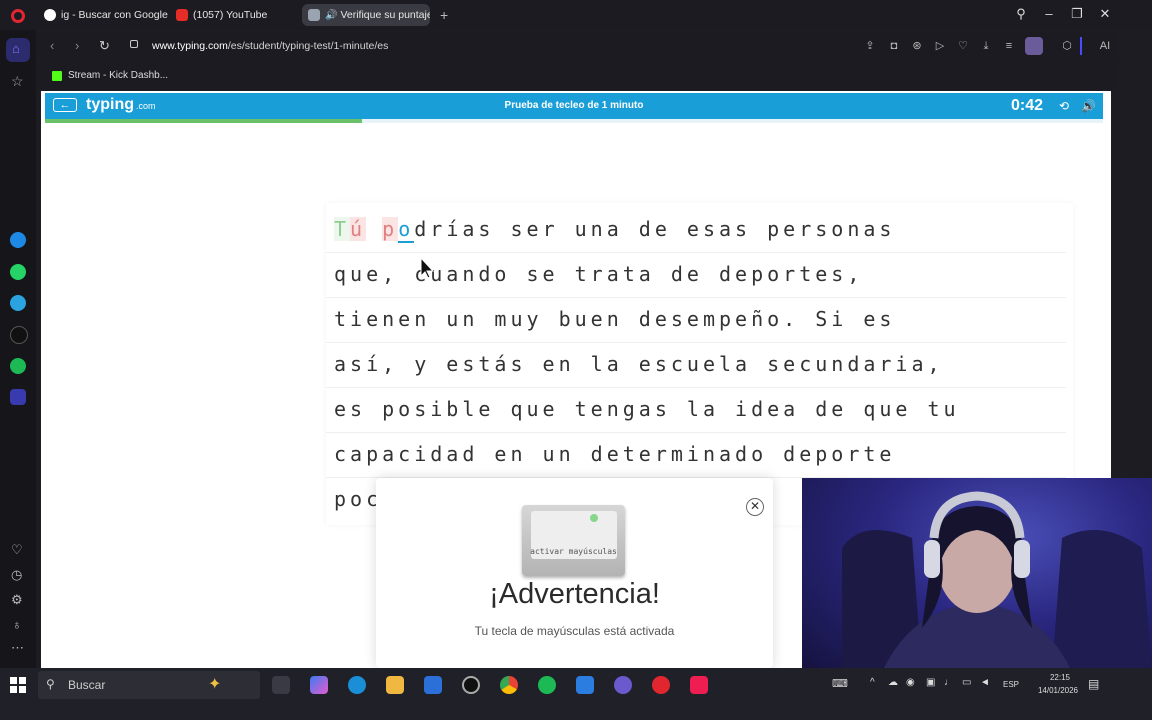  I want to click on discord-icon, so click(623, 685).